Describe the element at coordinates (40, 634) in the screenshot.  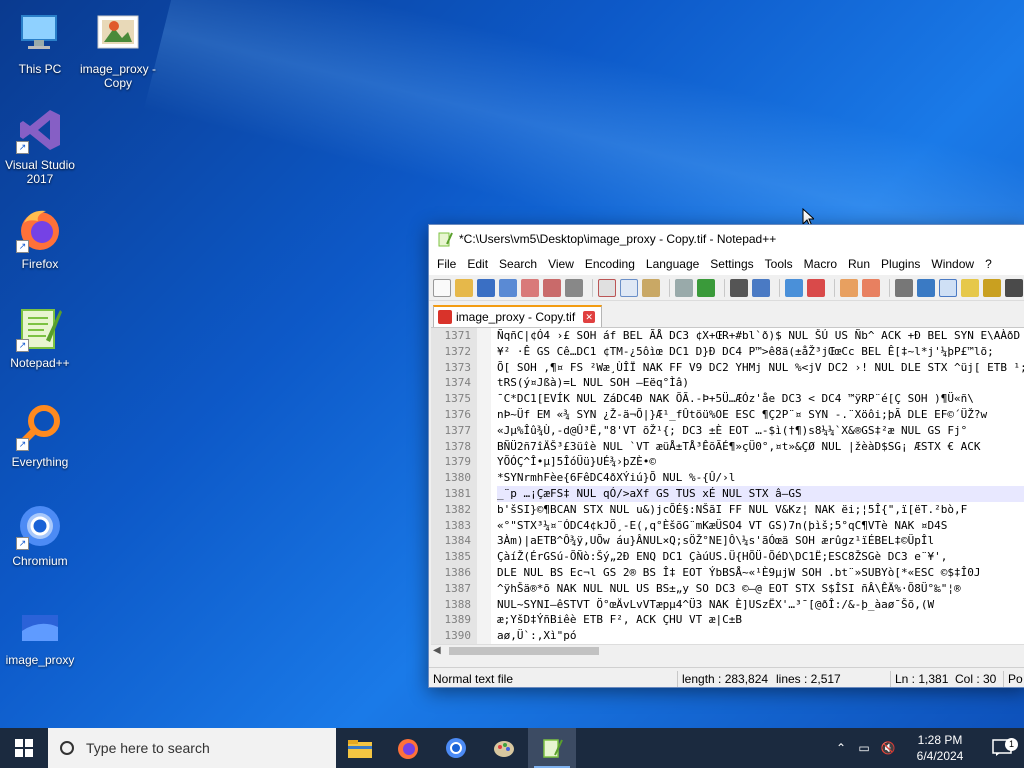
I see `desktop-icon-image-proxy: image_proxy` at that location.